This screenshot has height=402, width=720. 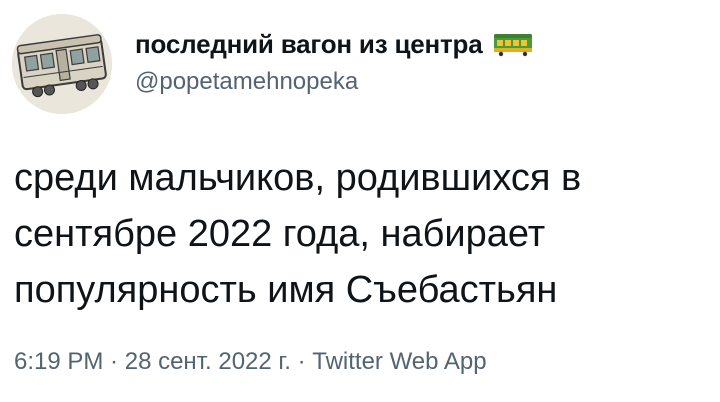 What do you see at coordinates (208, 361) in the screenshot?
I see `tweet-date: 28 сент. 2022 г.` at bounding box center [208, 361].